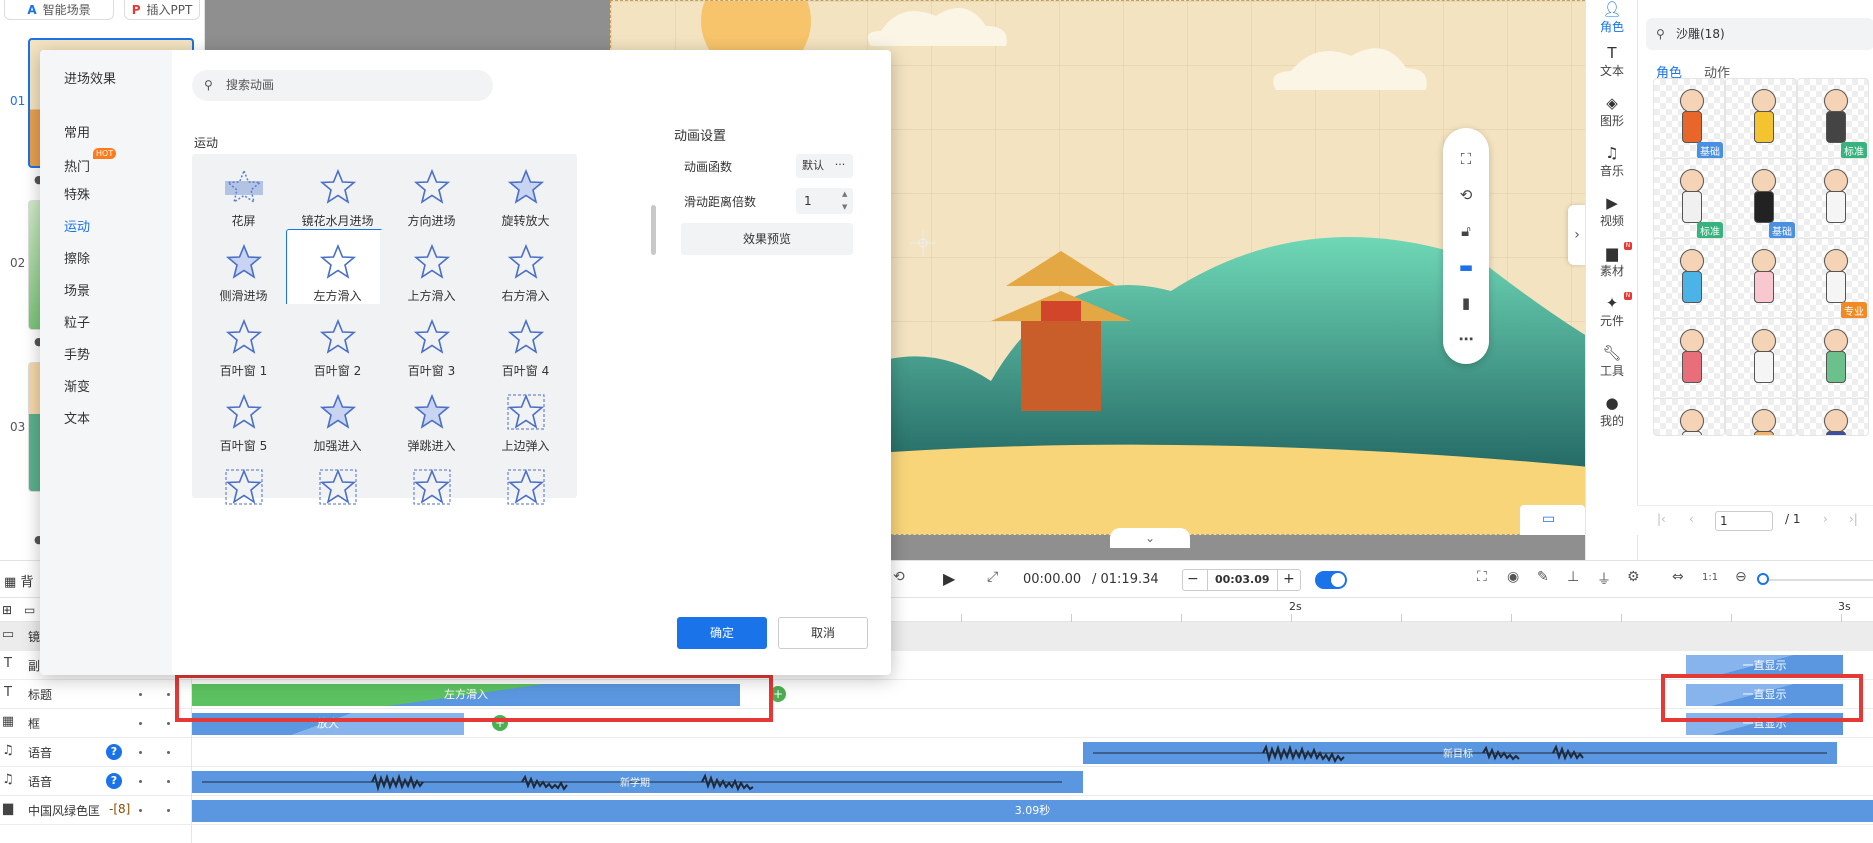 This screenshot has width=1873, height=843. Describe the element at coordinates (77, 353) in the screenshot. I see `category-item: 手势` at that location.